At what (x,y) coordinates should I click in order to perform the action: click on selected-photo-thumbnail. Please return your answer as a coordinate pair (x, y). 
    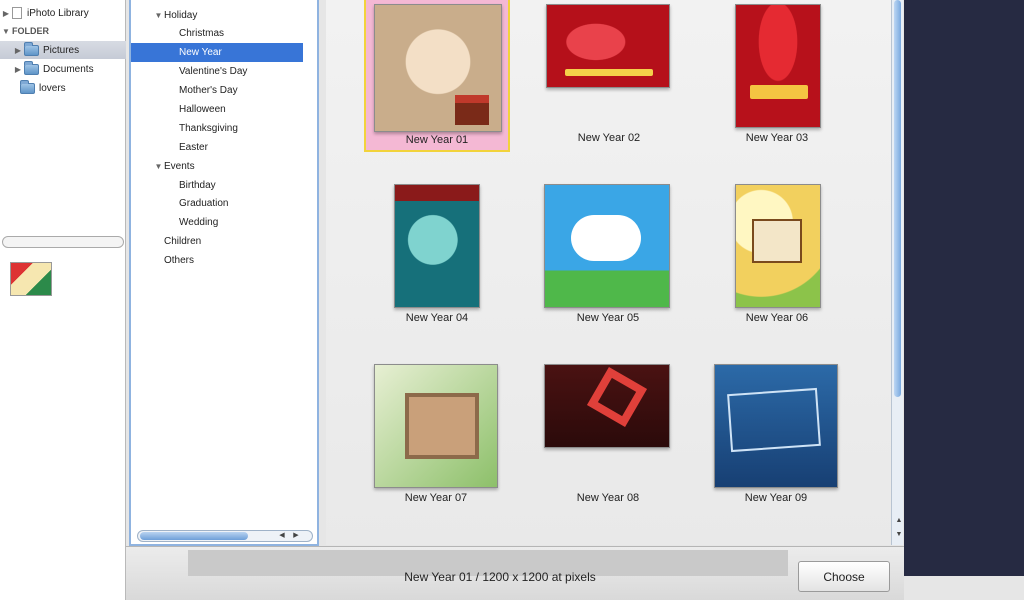
    Looking at the image, I should click on (31, 279).